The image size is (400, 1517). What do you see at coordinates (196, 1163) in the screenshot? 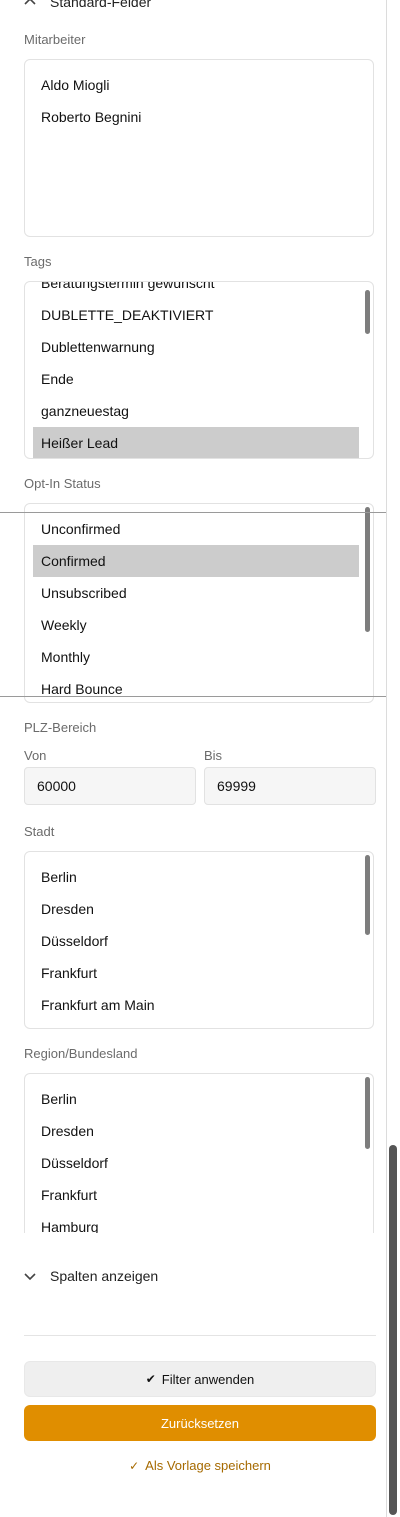
I see `region-option: Düsseldorf` at bounding box center [196, 1163].